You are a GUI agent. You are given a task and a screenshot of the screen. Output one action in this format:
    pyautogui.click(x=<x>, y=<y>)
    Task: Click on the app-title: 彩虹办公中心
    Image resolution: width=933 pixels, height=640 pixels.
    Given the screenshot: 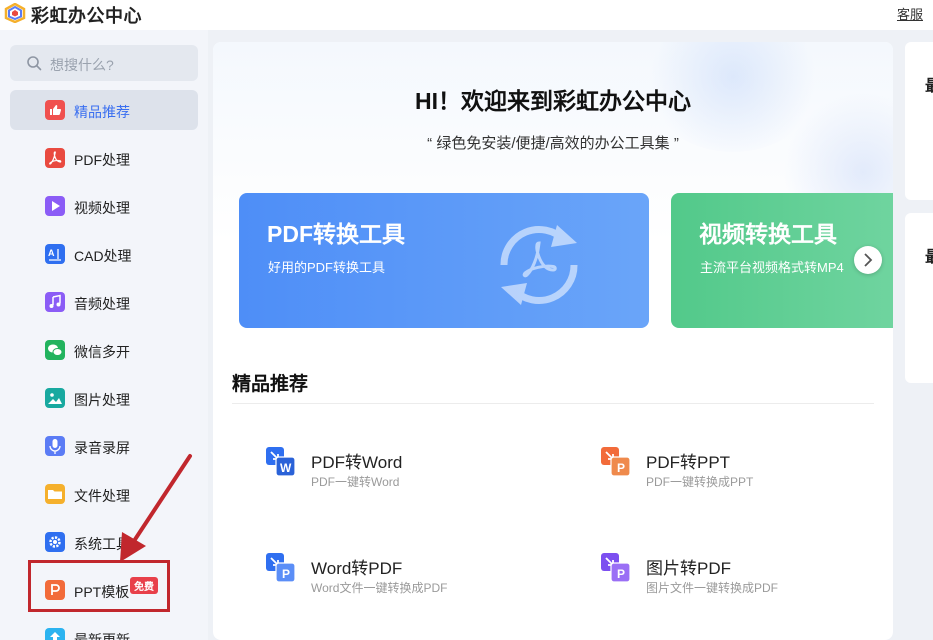 What is the action you would take?
    pyautogui.click(x=86, y=16)
    